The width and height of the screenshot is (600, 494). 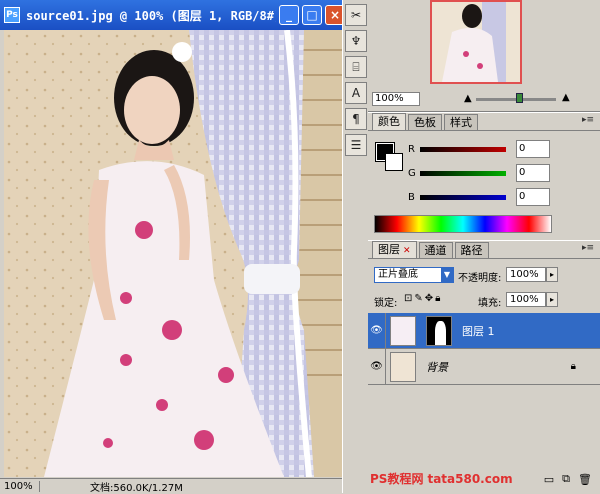 I want to click on layer-row-layer1: 👁︎ 图层 1, so click(x=484, y=330).